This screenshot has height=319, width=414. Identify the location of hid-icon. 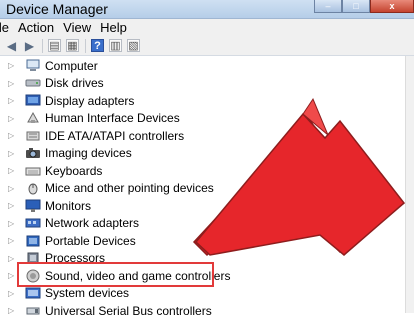
(33, 118).